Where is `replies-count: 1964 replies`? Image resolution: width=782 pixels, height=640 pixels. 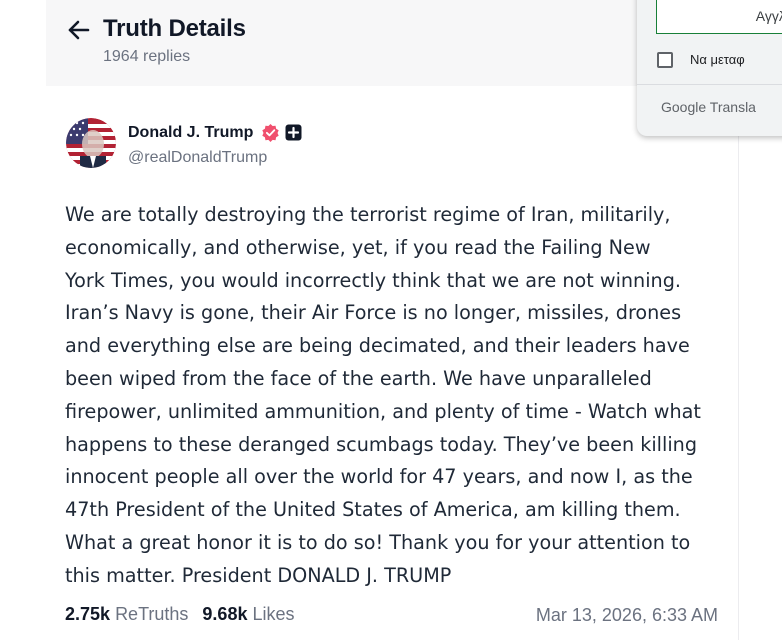 replies-count: 1964 replies is located at coordinates (147, 56).